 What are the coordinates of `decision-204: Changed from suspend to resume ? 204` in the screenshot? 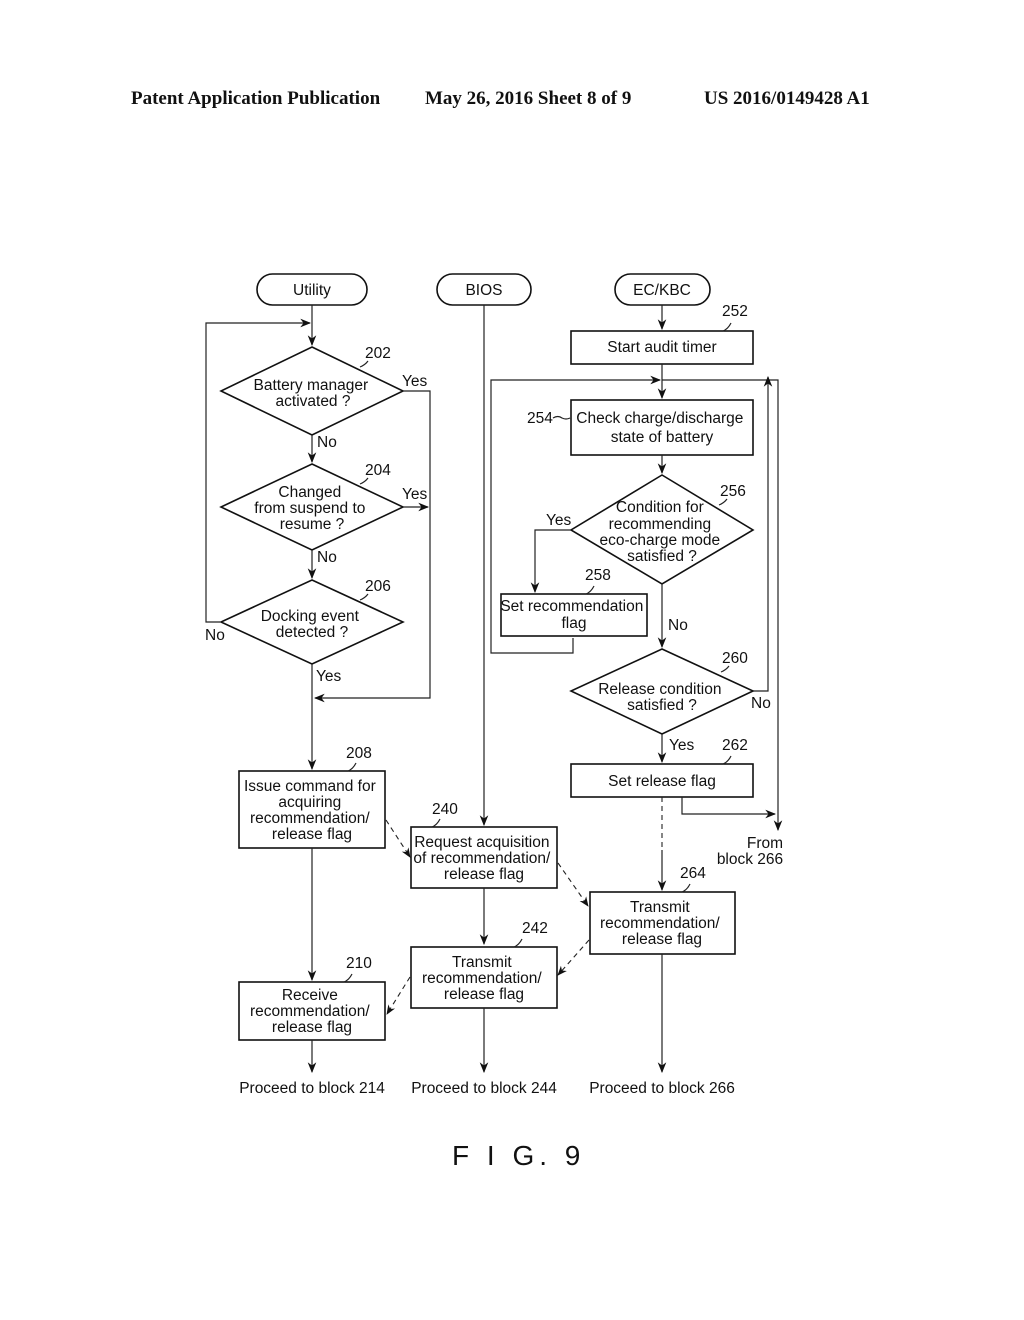 It's located at (312, 506).